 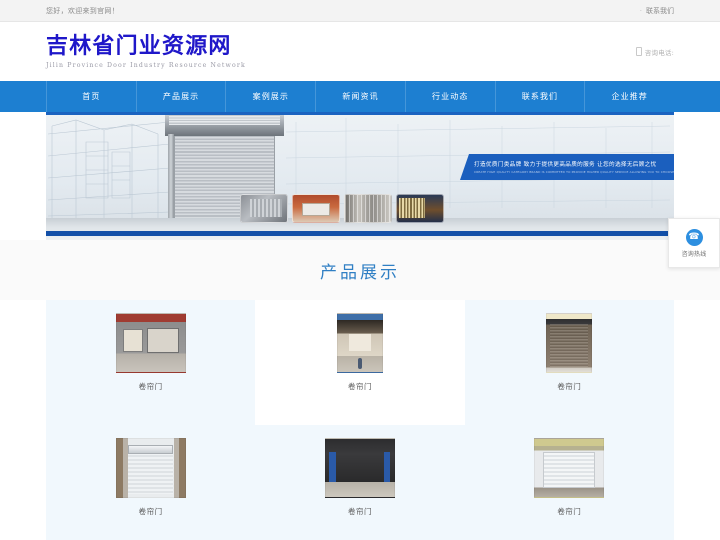 What do you see at coordinates (565, 164) in the screenshot?
I see `banner-slogan-cn: 打造优质门类品牌 致力于提供更高品质的服务 让您的选择无后顾之忧` at bounding box center [565, 164].